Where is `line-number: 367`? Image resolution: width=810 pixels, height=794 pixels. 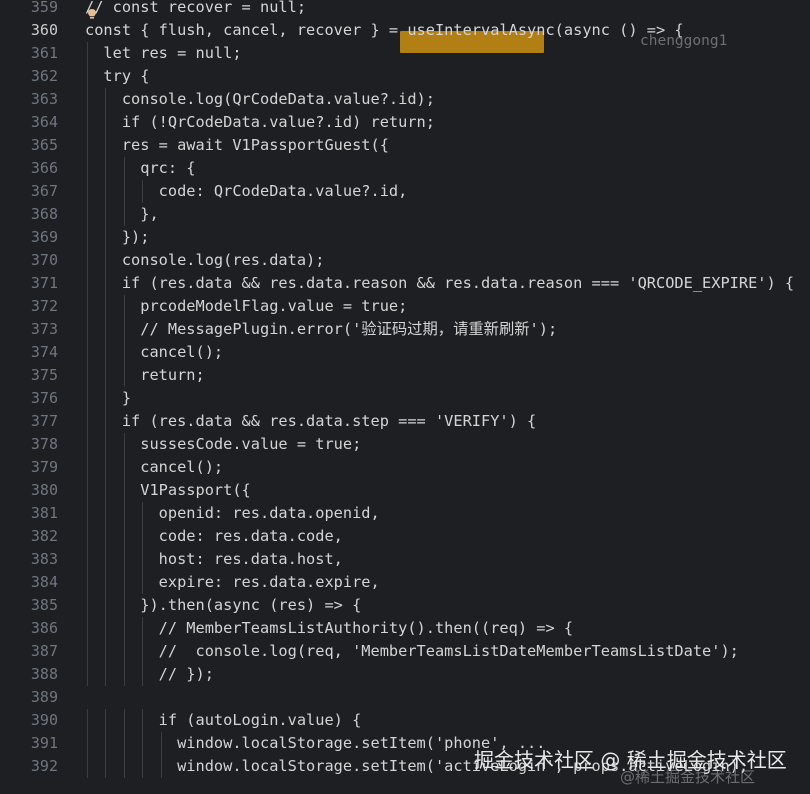
line-number: 367 is located at coordinates (44, 191).